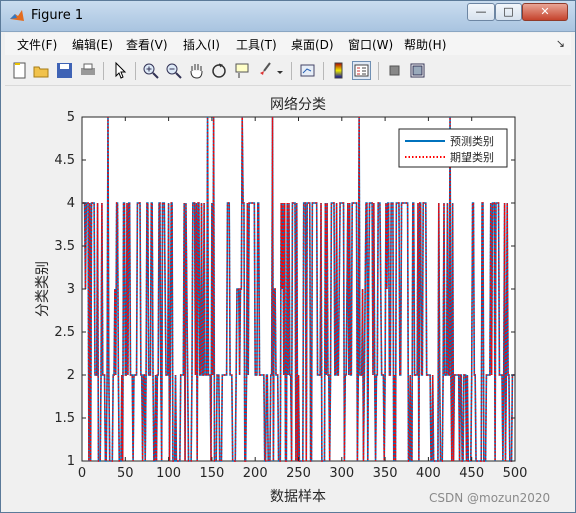  What do you see at coordinates (312, 44) in the screenshot?
I see `menu-desktop: 桌面(D)` at bounding box center [312, 44].